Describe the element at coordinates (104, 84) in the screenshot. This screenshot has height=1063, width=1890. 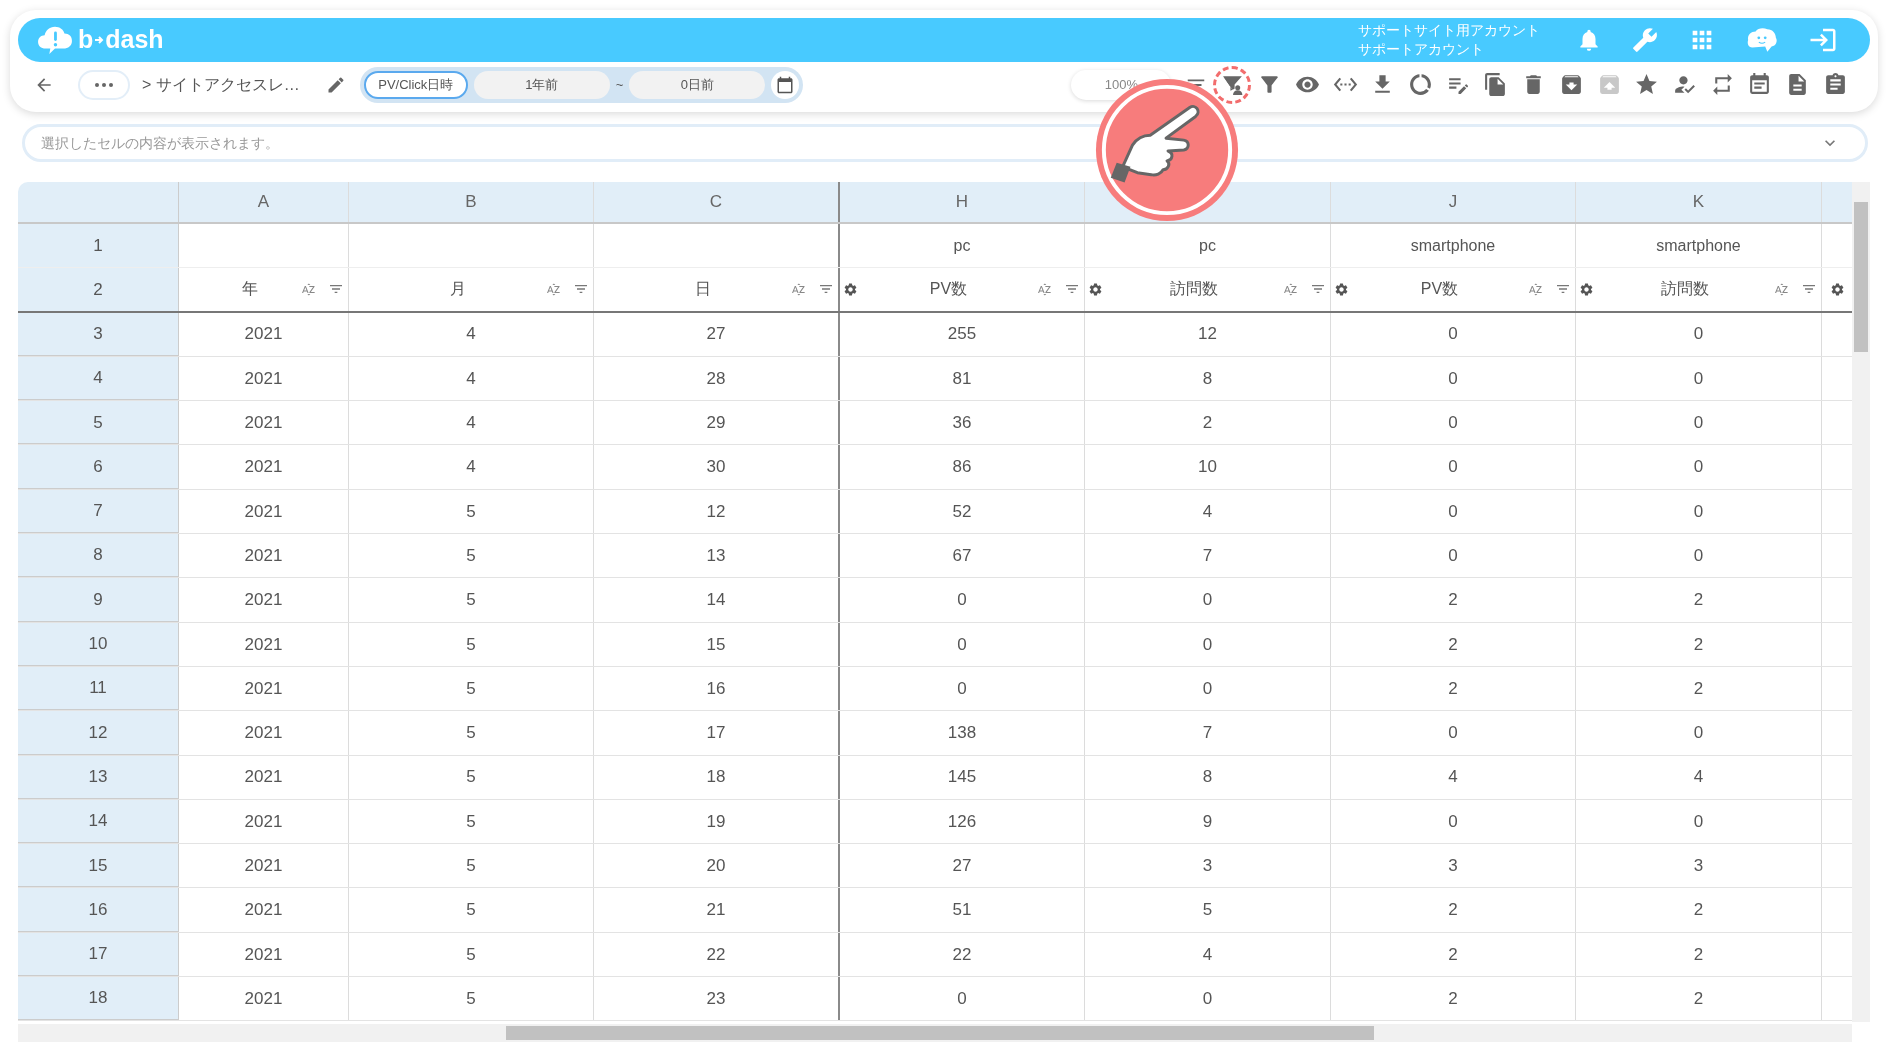
I see `more-button` at that location.